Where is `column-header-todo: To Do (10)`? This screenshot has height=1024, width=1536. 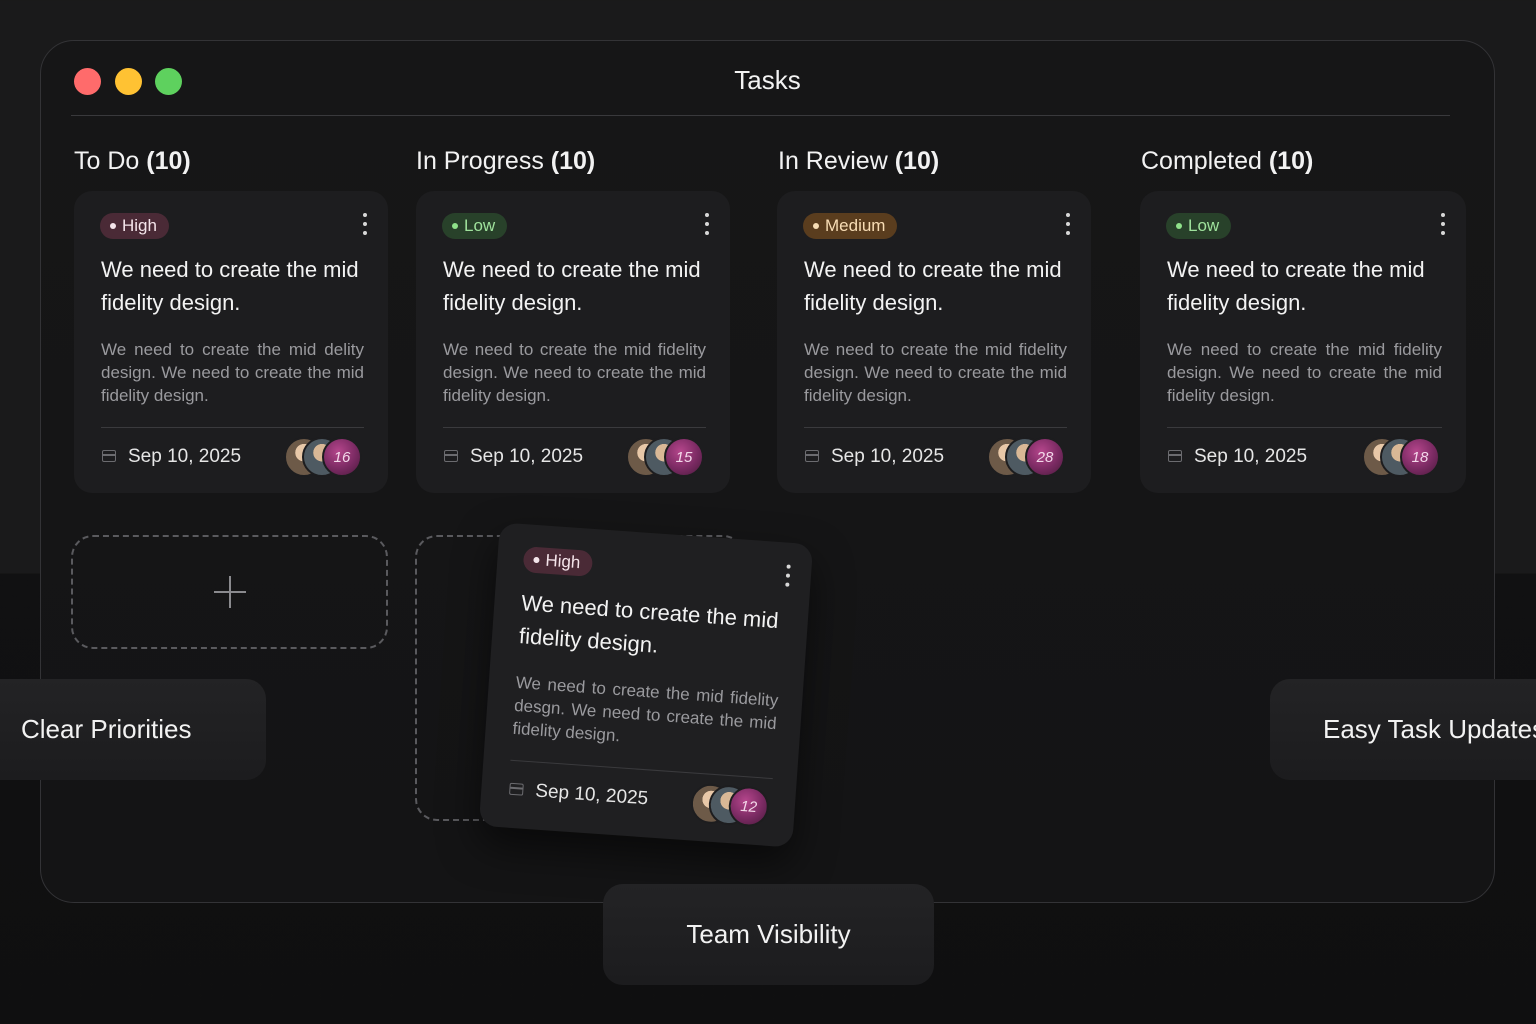
column-header-todo: To Do (10) is located at coordinates (132, 161).